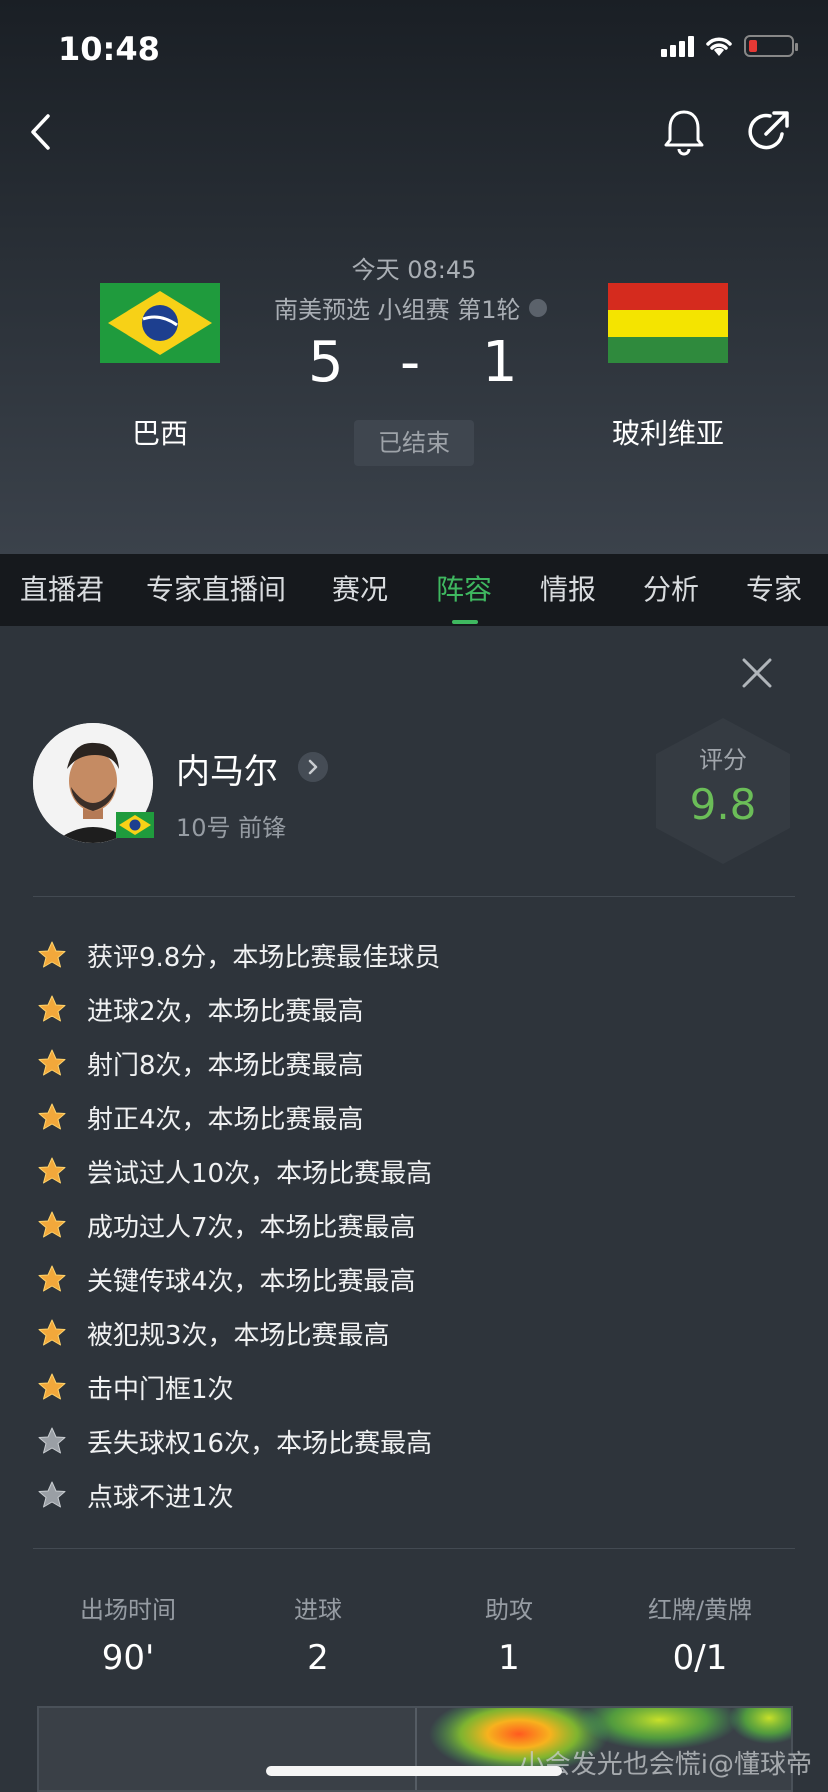 The width and height of the screenshot is (828, 1792). I want to click on brazil-flag-icon, so click(160, 323).